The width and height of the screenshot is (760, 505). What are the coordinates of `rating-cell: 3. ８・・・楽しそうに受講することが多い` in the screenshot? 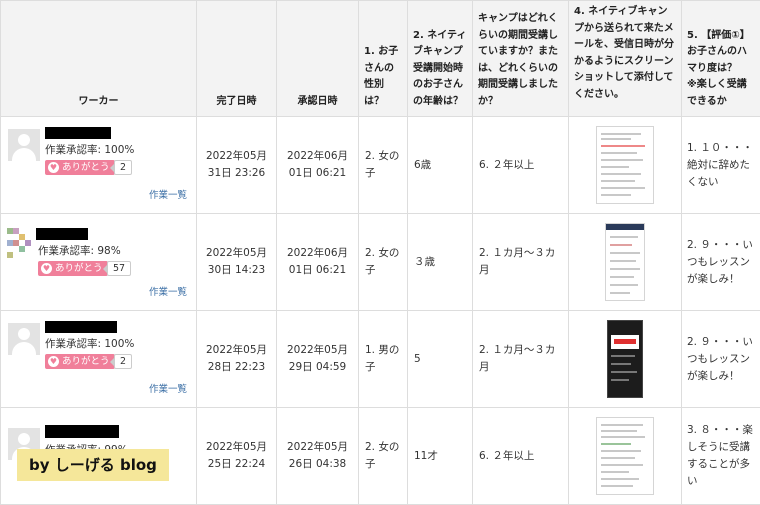 It's located at (721, 456).